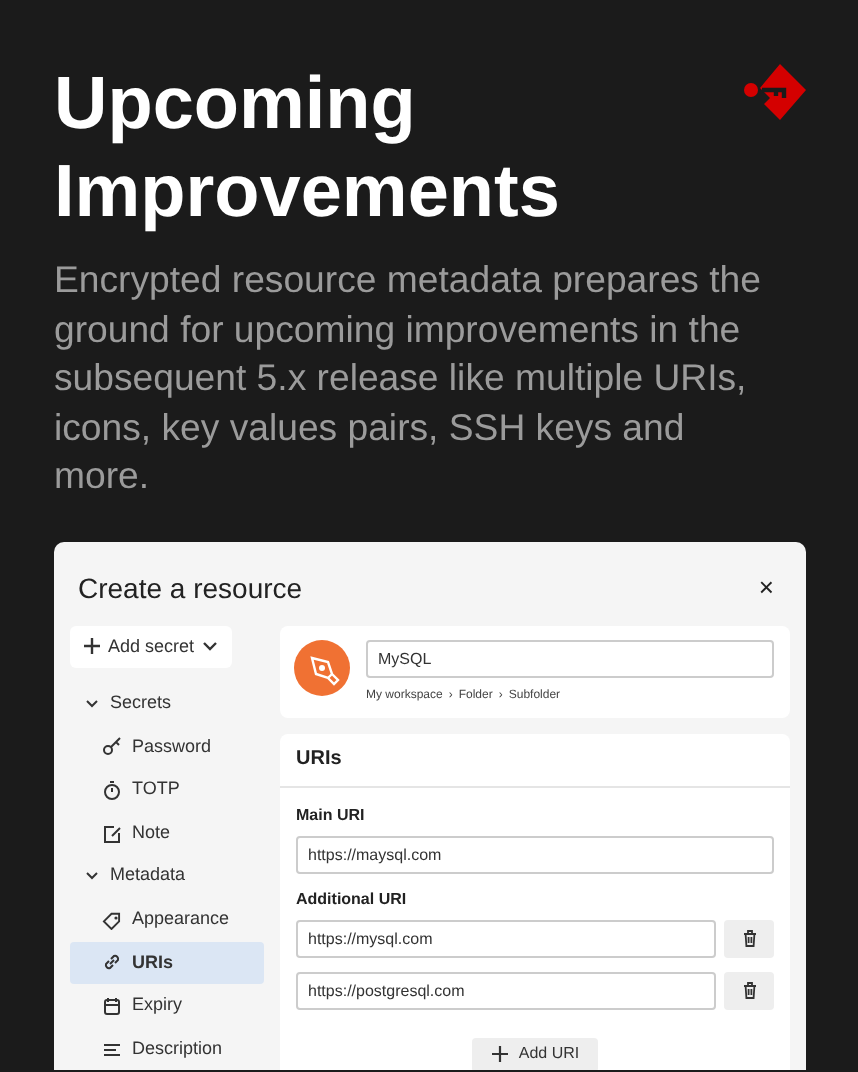 This screenshot has width=858, height=1072. Describe the element at coordinates (112, 789) in the screenshot. I see `stopwatch-icon` at that location.